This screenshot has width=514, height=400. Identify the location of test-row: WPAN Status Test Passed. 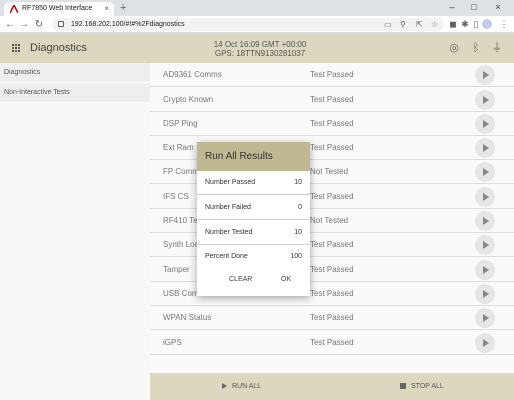
(332, 318).